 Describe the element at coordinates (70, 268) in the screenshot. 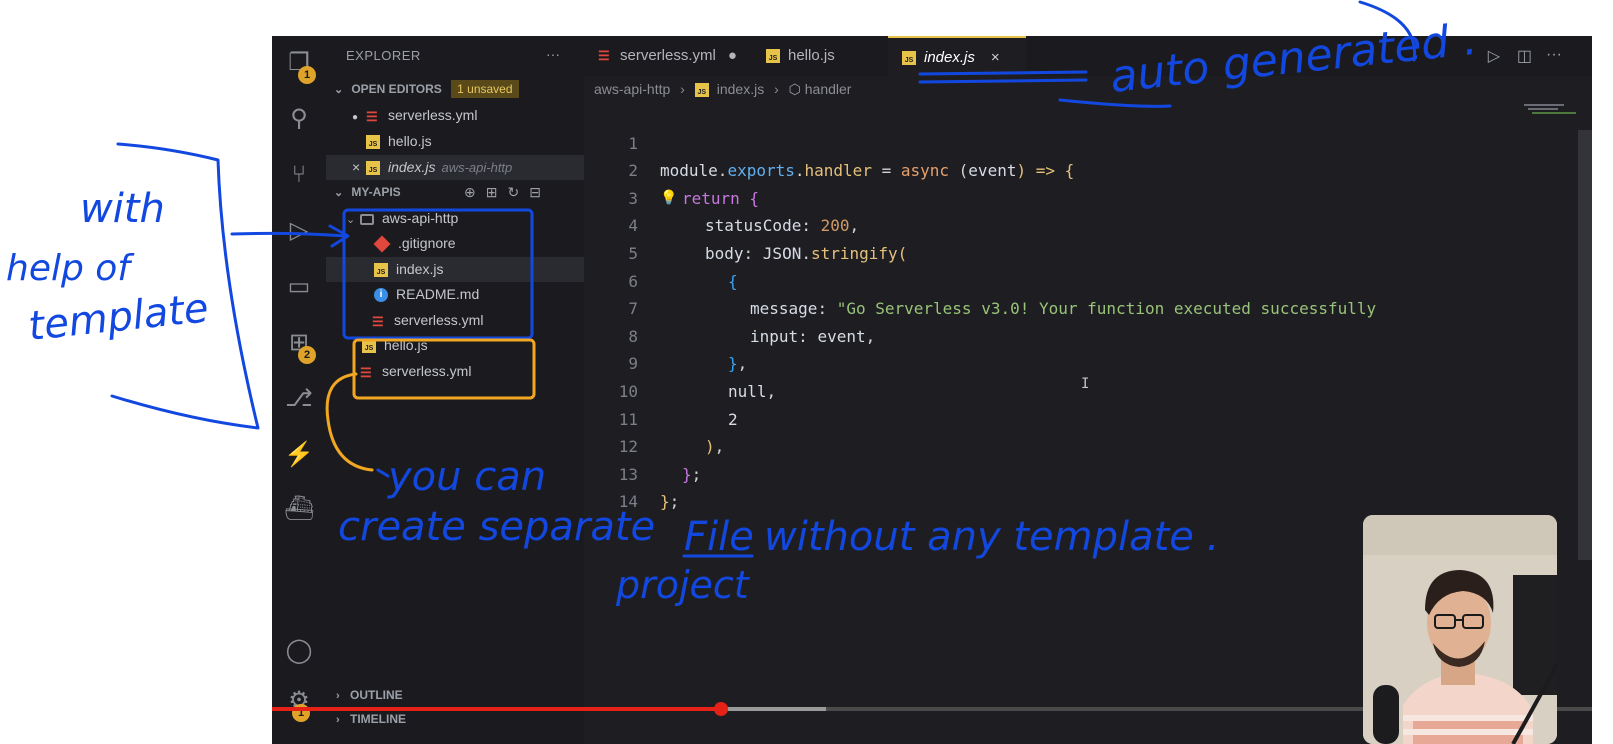

I see `annotation-help-of: help of` at that location.